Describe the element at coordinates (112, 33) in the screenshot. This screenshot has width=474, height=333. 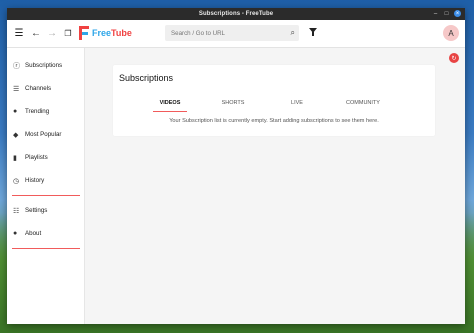
I see `logo-text: FreeTube` at that location.